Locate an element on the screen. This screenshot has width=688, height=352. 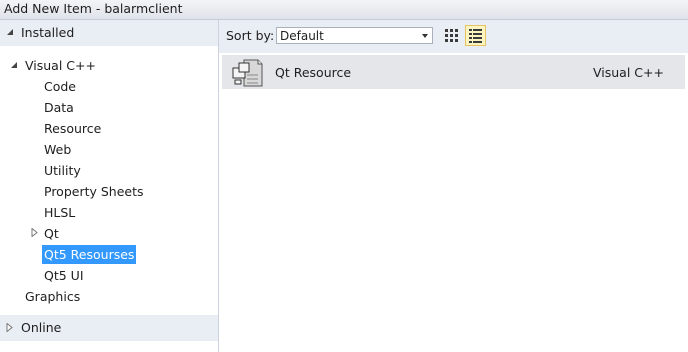
sort-by-dropdown: Default is located at coordinates (354, 35).